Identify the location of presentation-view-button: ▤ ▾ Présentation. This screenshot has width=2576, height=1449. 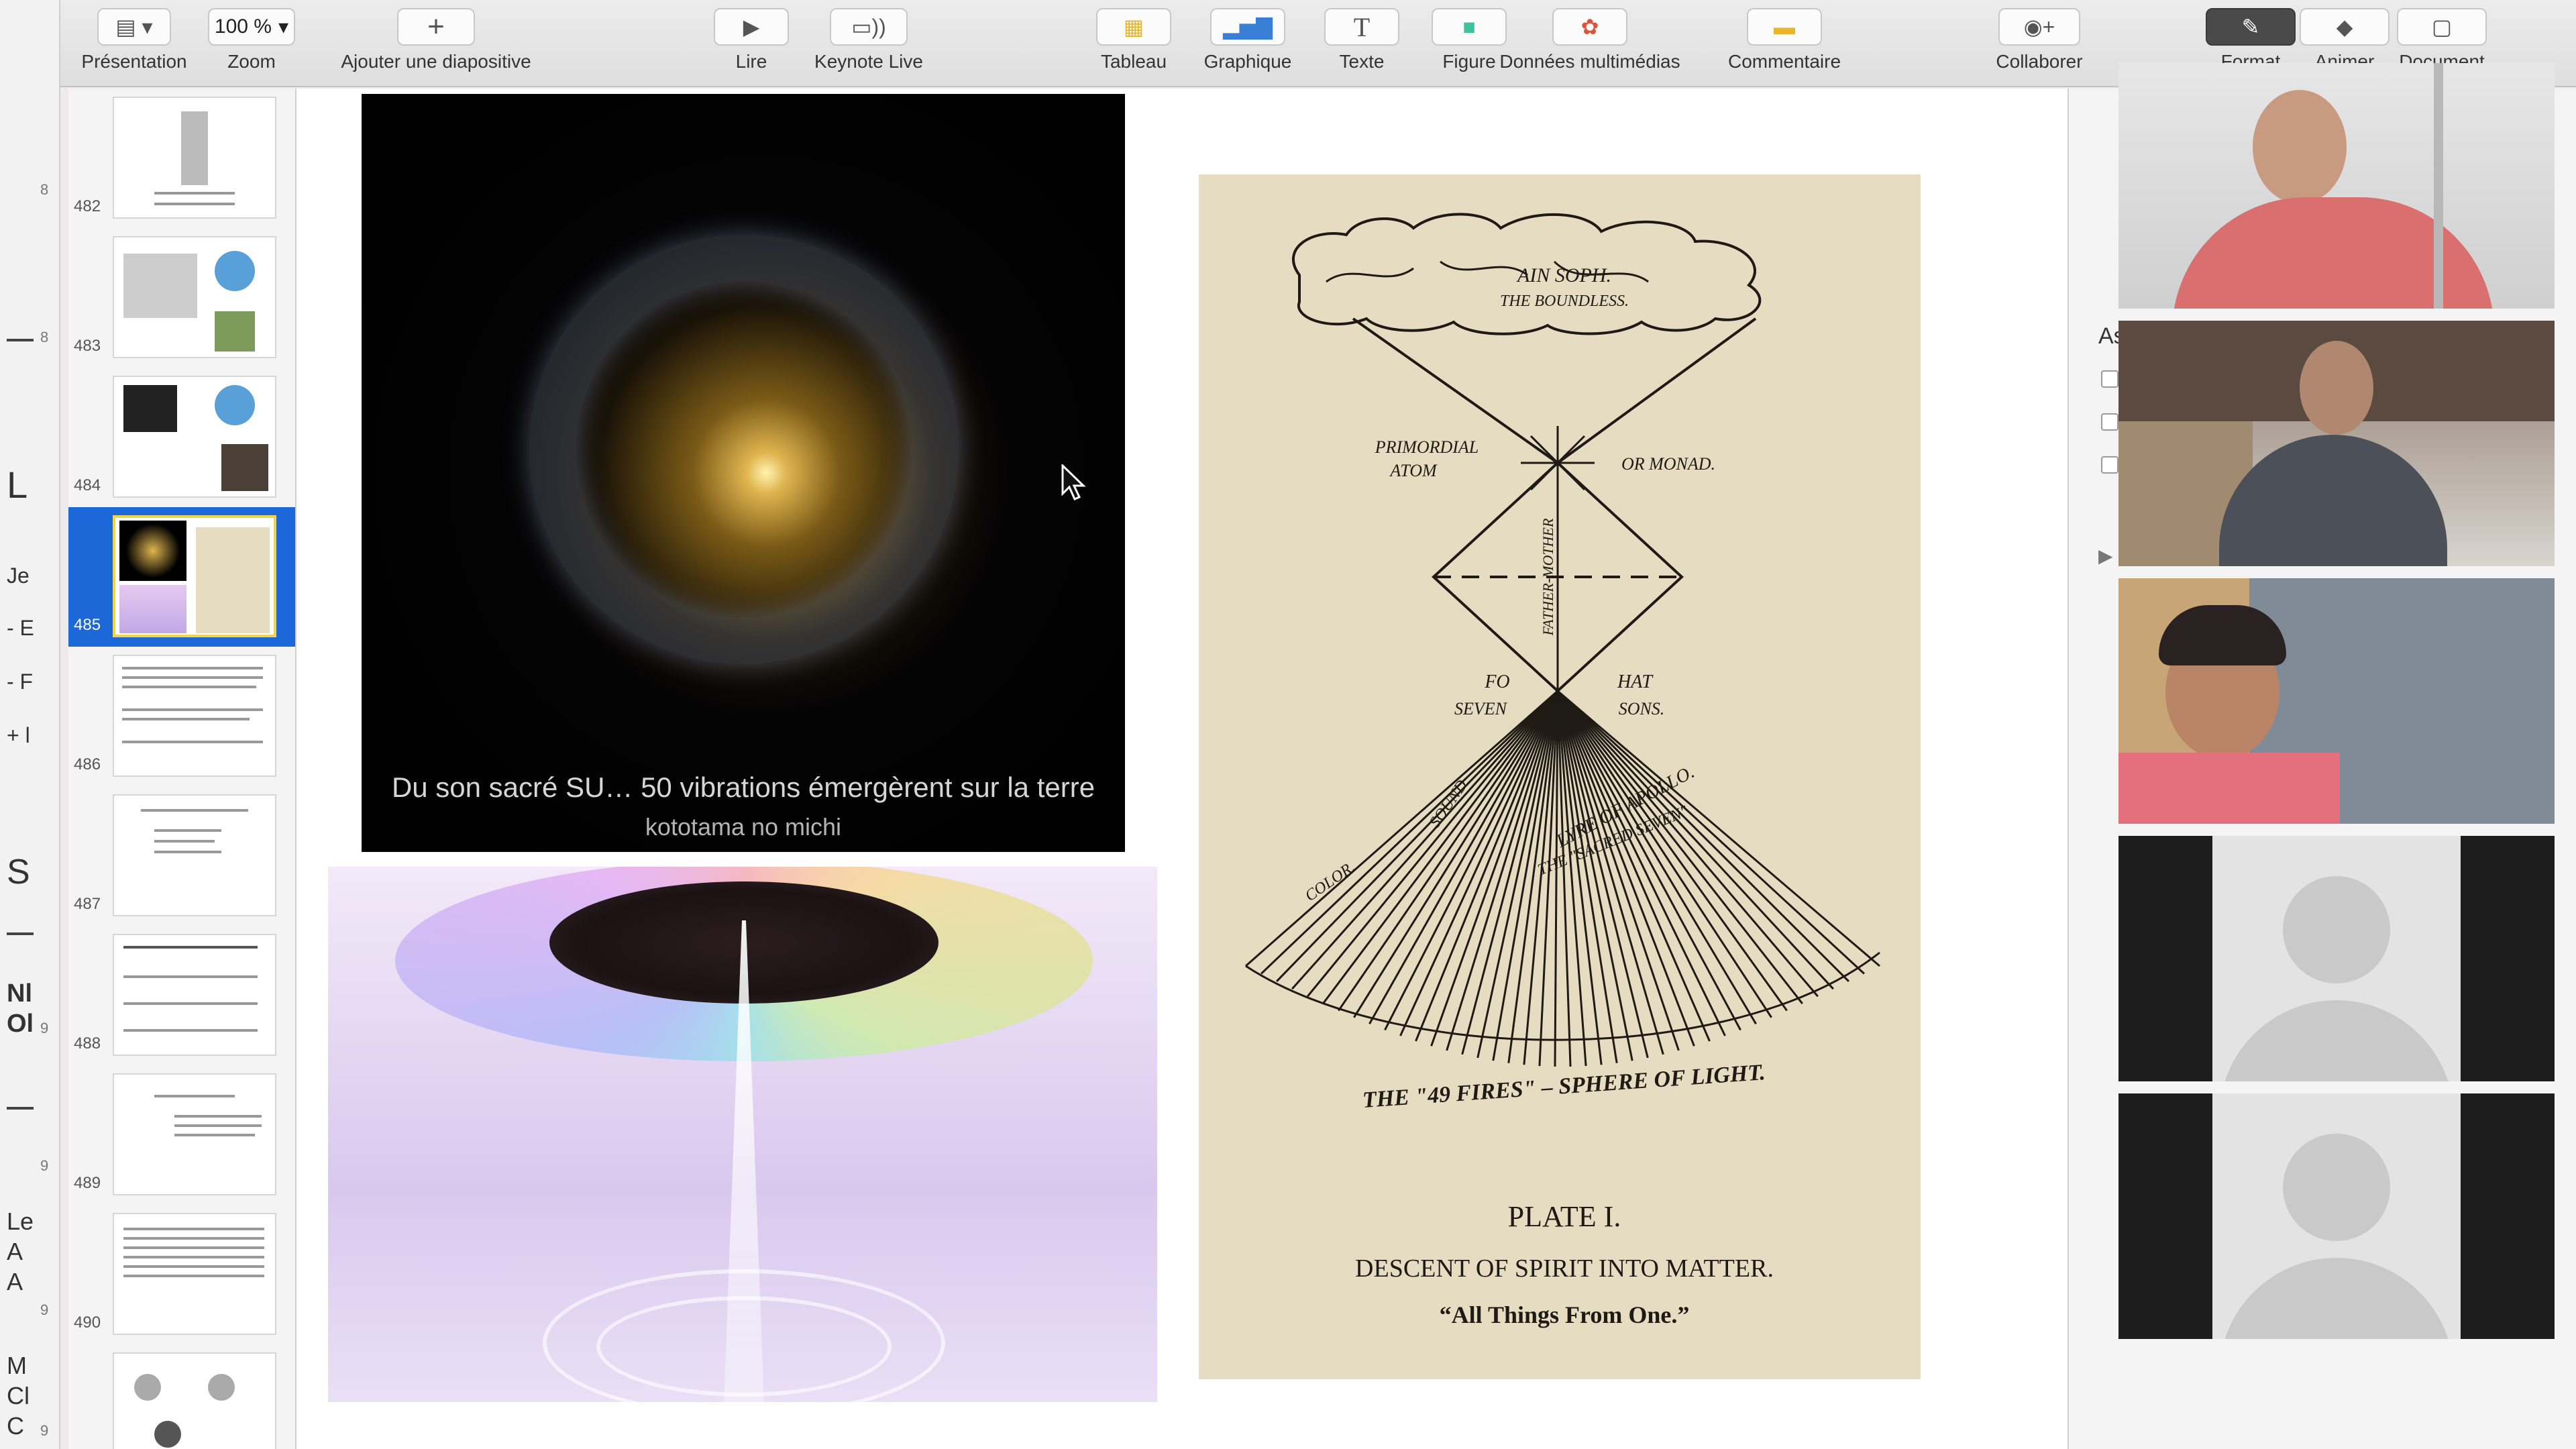
(134, 43).